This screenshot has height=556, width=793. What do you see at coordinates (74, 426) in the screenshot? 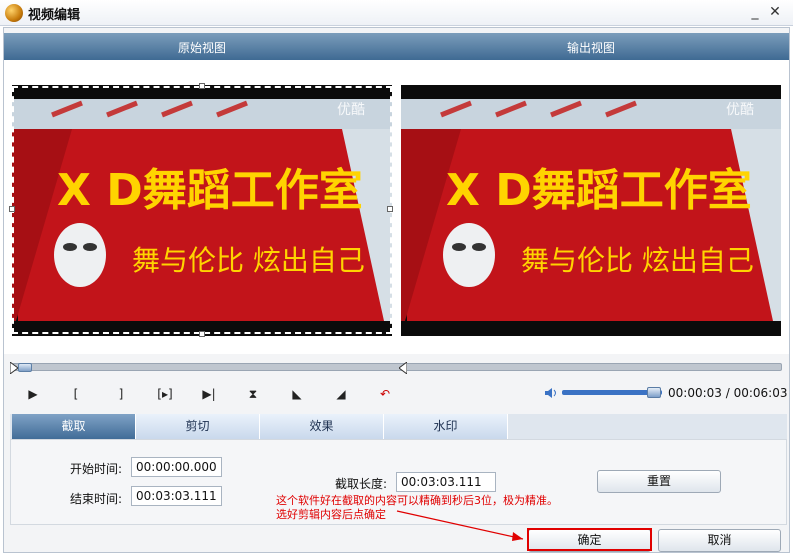
I see `tab-capture: 截取` at bounding box center [74, 426].